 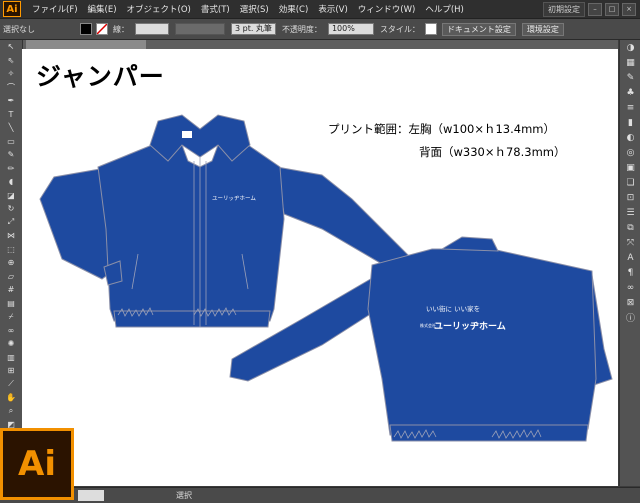 I want to click on fill-swatch-icon, so click(x=86, y=29).